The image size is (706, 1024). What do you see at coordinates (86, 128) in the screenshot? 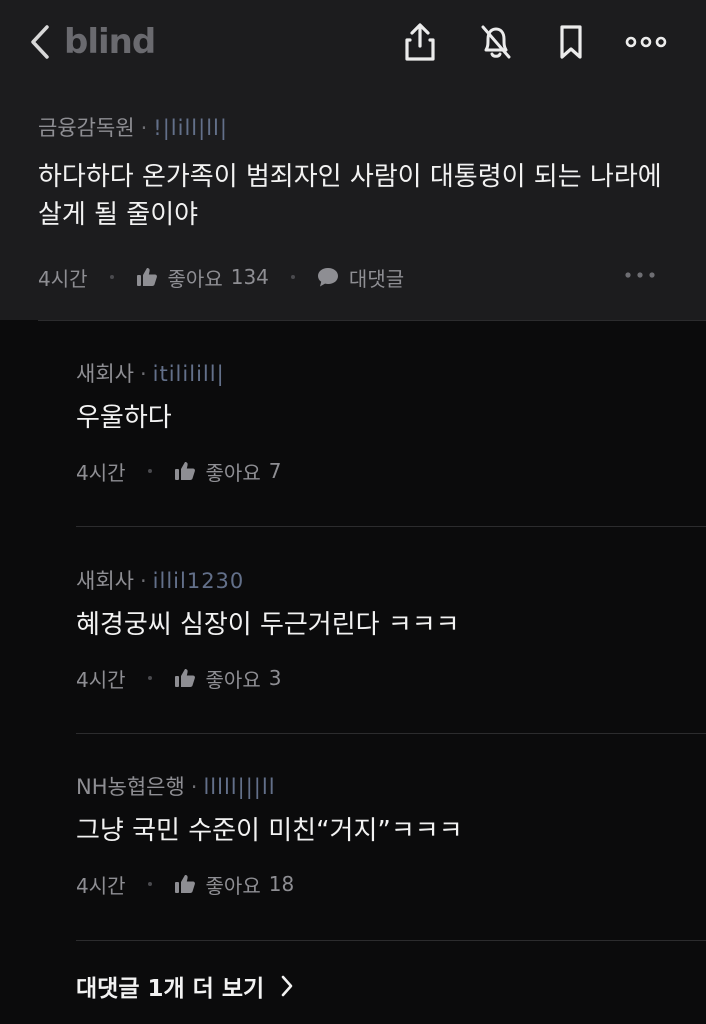
I see `post-company: 금융감독원` at bounding box center [86, 128].